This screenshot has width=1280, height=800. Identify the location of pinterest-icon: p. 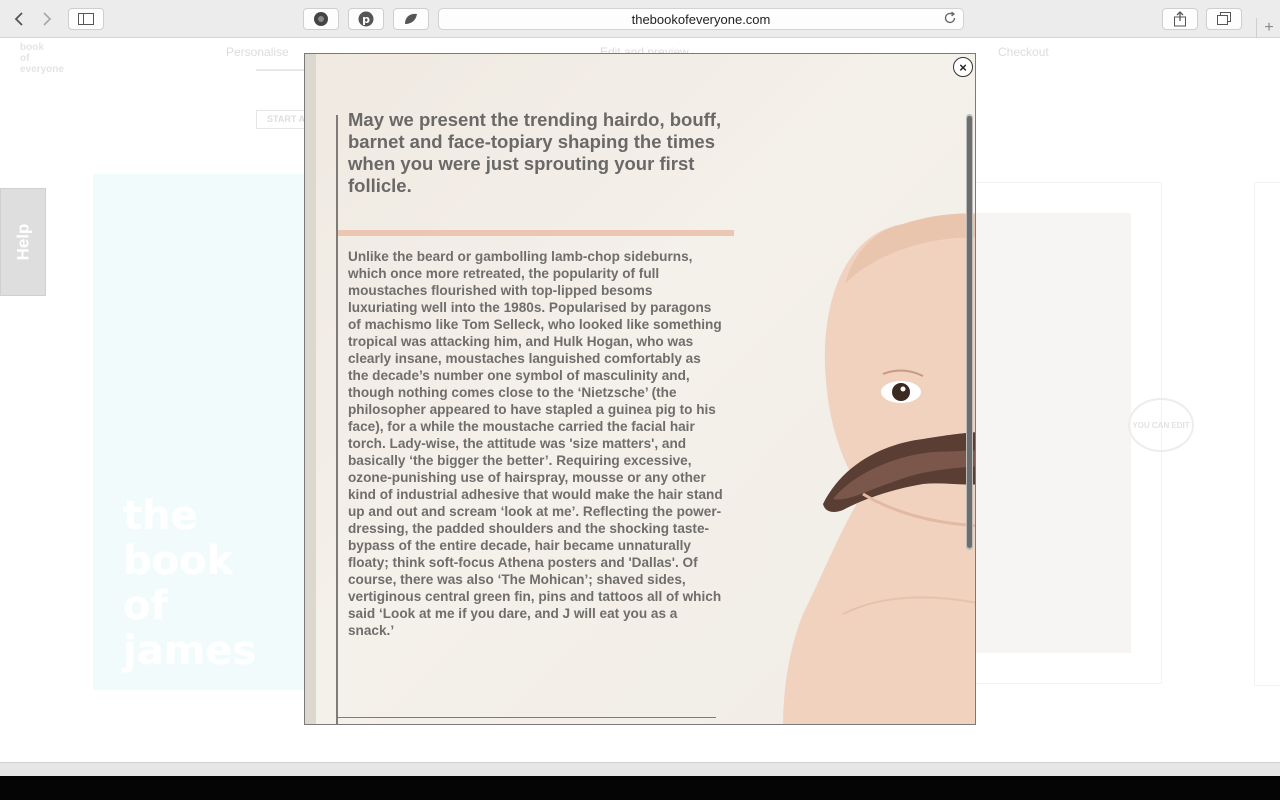
(366, 19).